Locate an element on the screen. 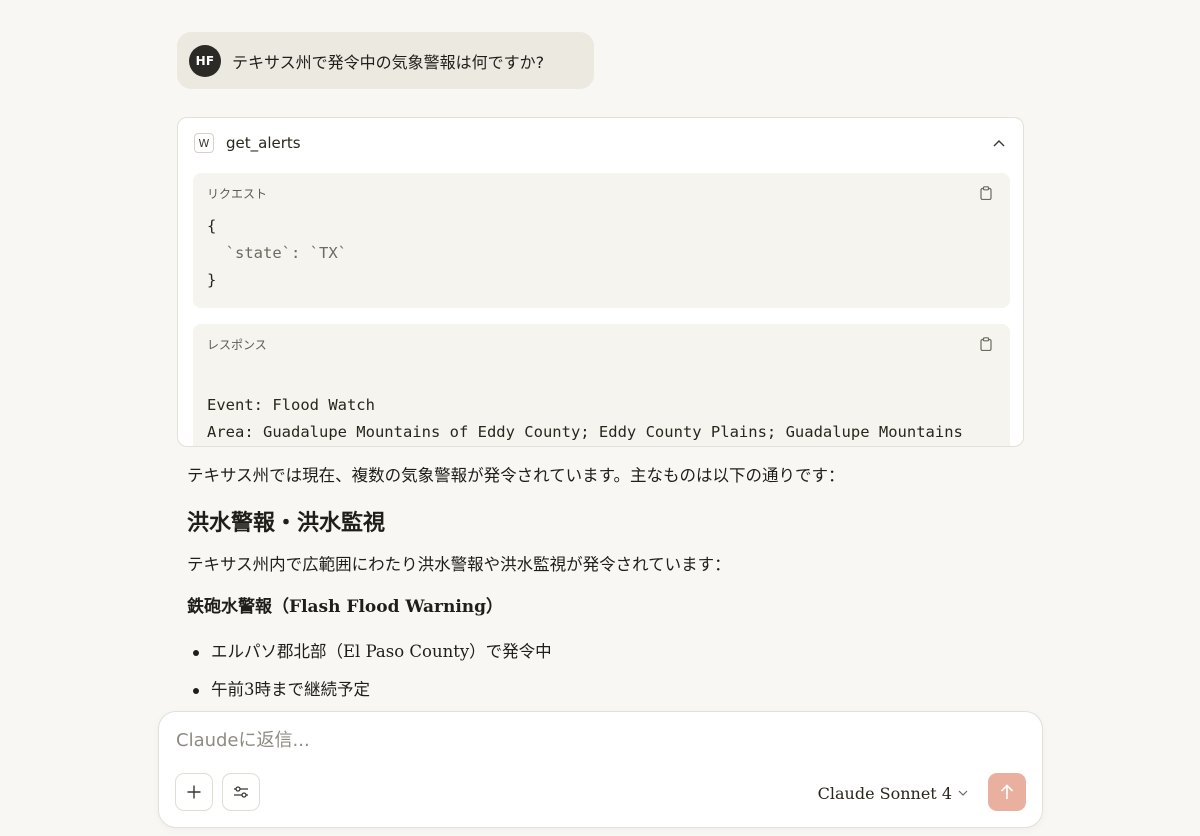 The image size is (1200, 836). tools-button is located at coordinates (241, 792).